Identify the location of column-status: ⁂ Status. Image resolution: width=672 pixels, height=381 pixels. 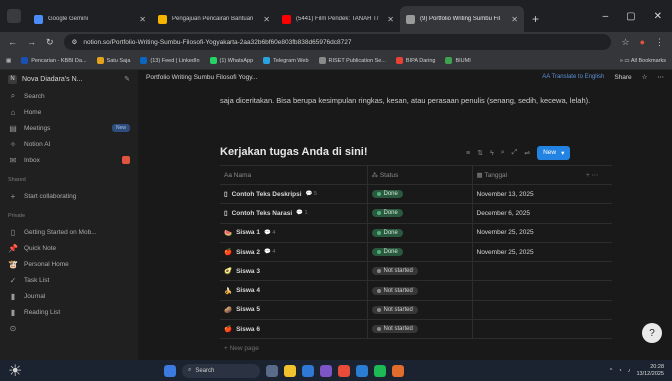
(419, 175).